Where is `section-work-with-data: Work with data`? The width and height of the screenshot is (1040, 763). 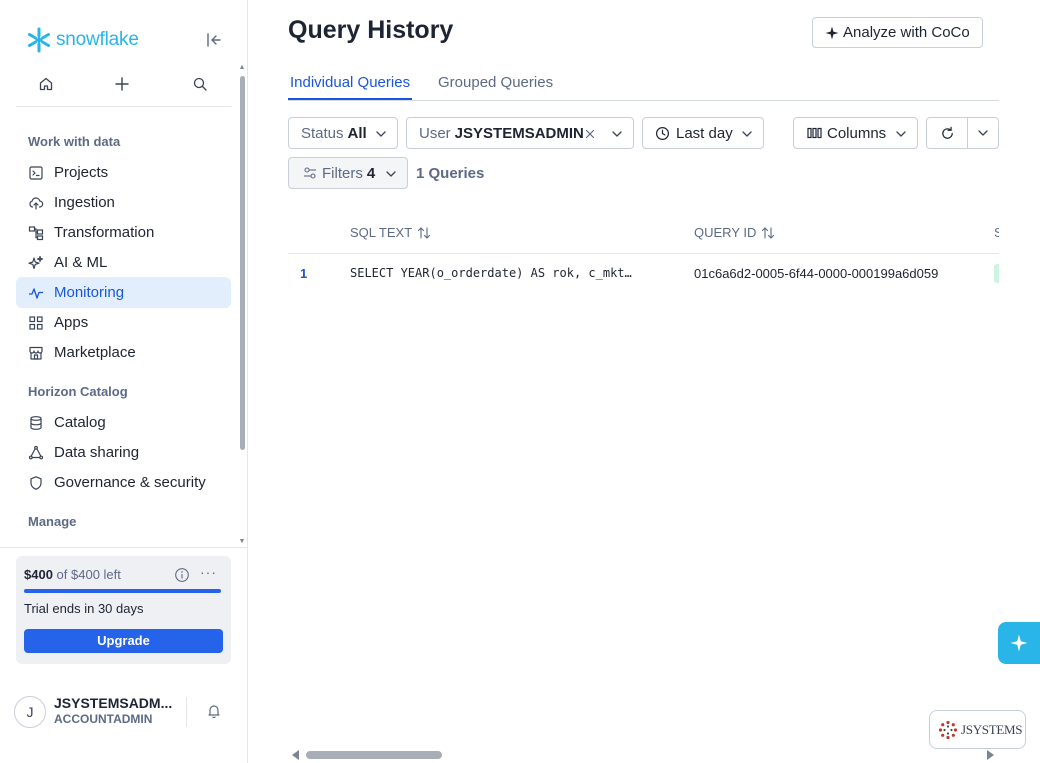 section-work-with-data: Work with data is located at coordinates (74, 141).